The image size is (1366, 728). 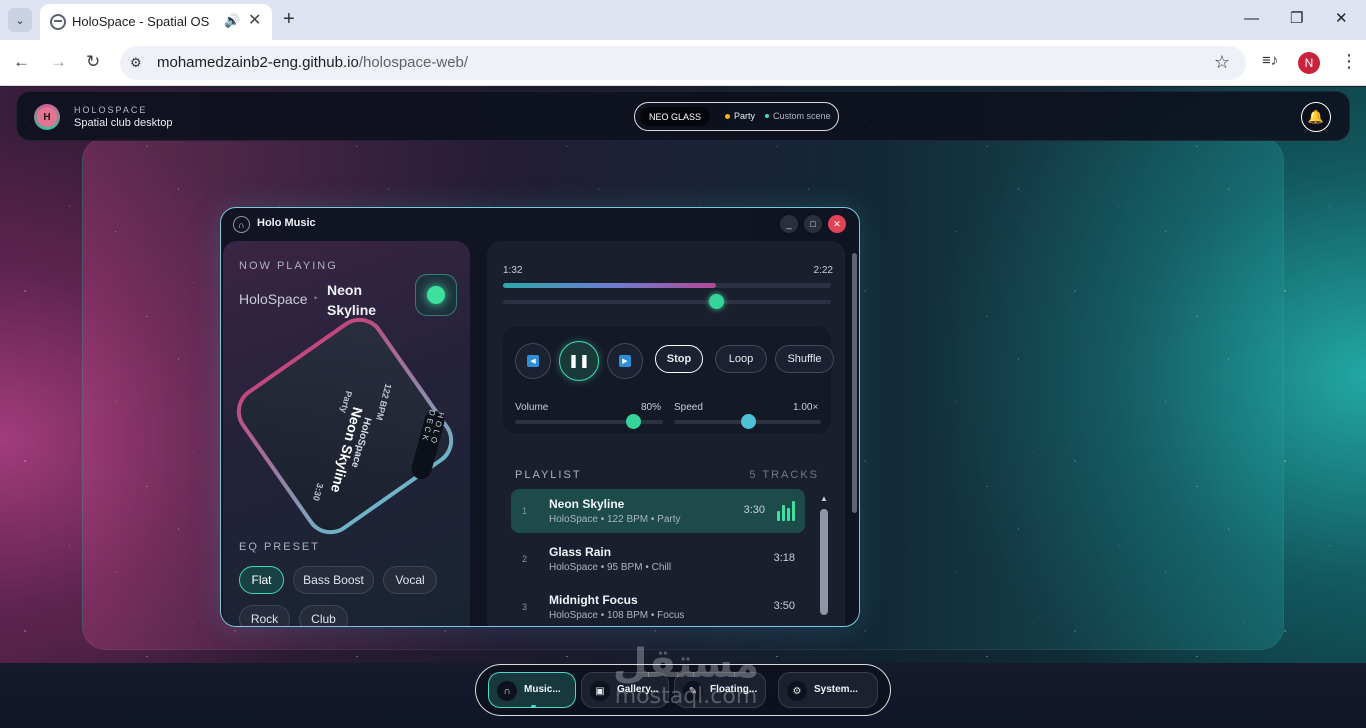 I want to click on visualizer-toggle, so click(x=436, y=295).